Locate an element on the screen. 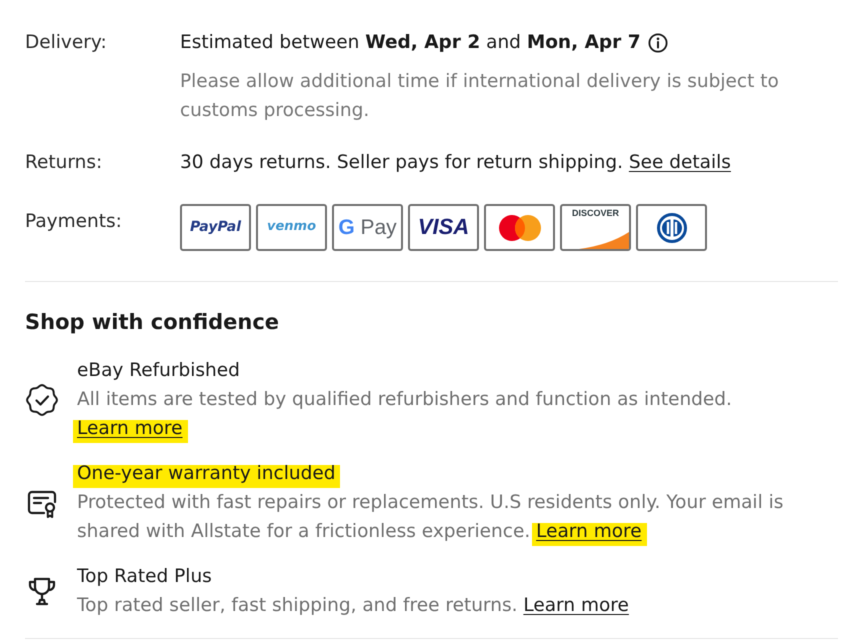 The height and width of the screenshot is (643, 857). item-description: Top rated seller, fast shipping, and free returns. Learn more is located at coordinates (444, 605).